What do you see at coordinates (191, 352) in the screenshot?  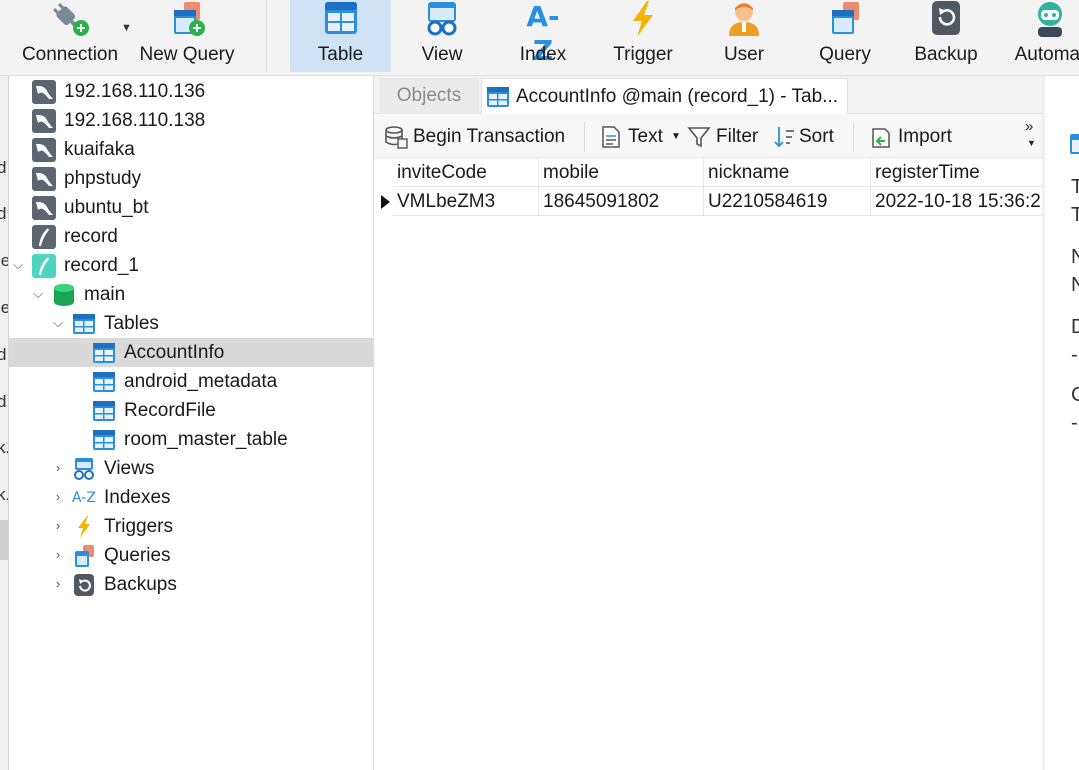 I see `tree-item-table-selected: AccountInfo` at bounding box center [191, 352].